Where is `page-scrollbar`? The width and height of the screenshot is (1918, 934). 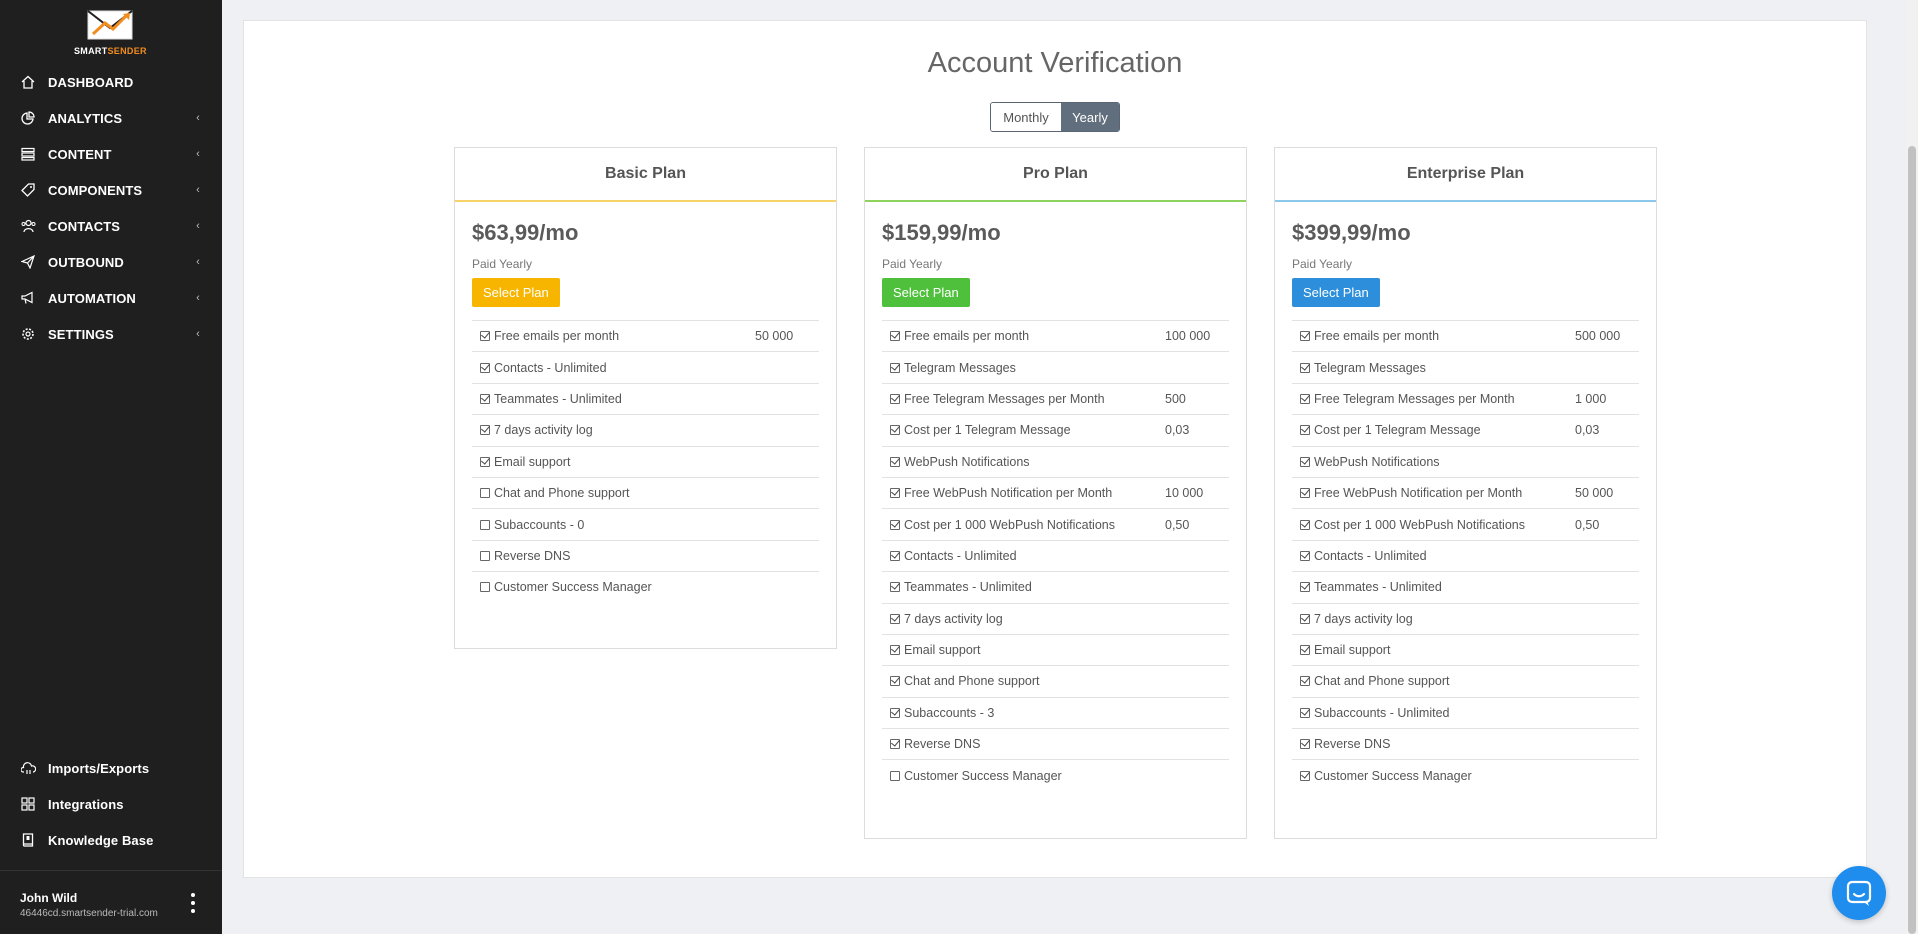
page-scrollbar is located at coordinates (1912, 467).